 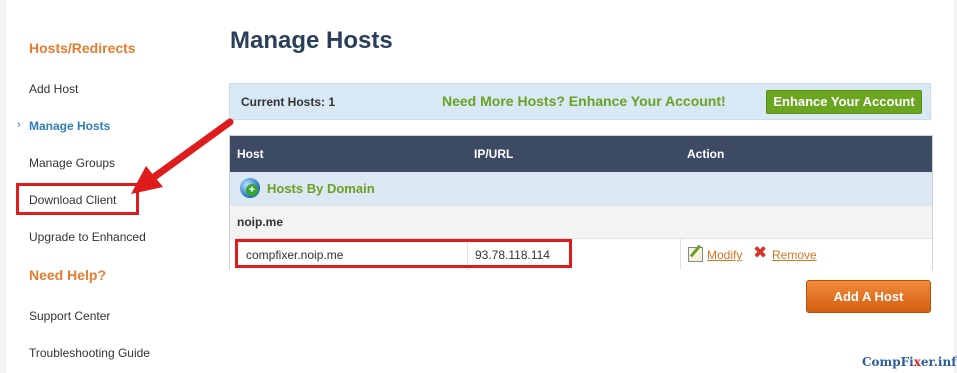 I want to click on arrow-shaft, so click(x=190, y=151).